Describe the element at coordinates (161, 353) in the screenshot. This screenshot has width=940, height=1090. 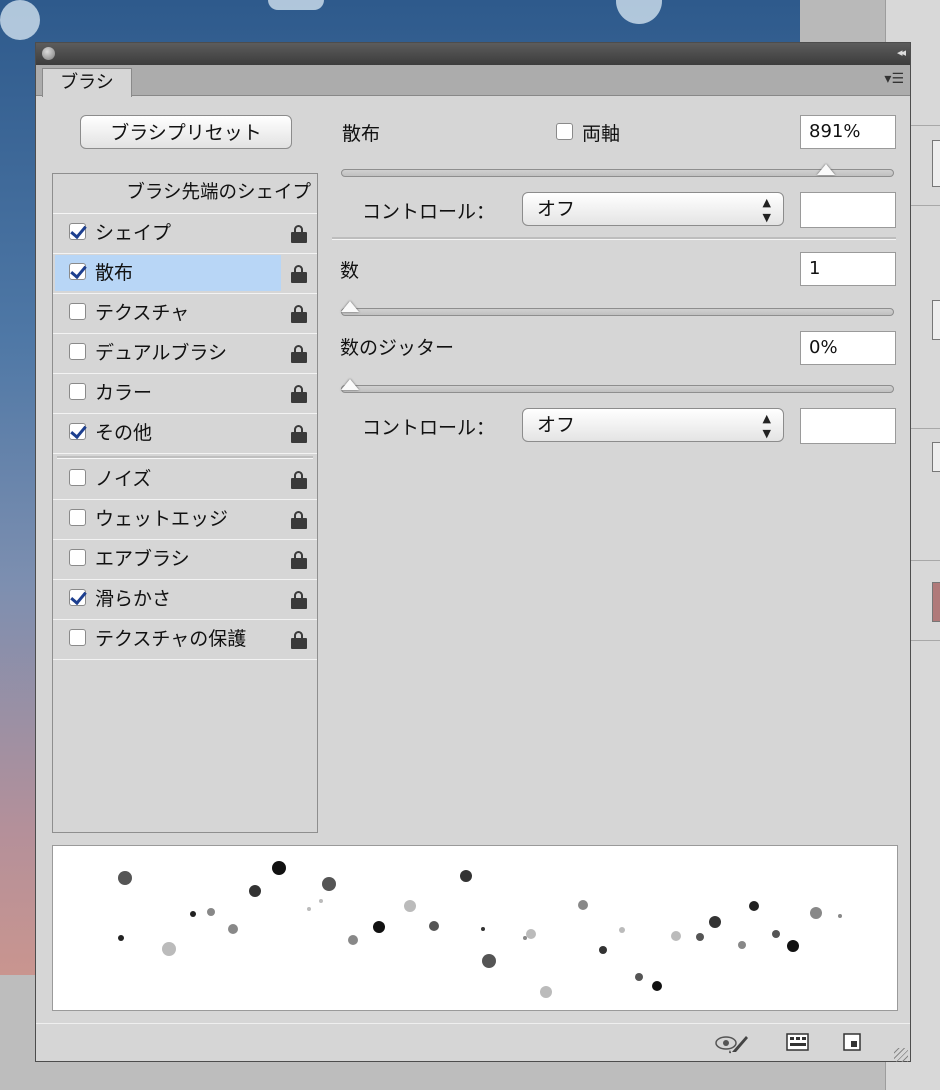
I see `item-label: デュアルブラシ` at that location.